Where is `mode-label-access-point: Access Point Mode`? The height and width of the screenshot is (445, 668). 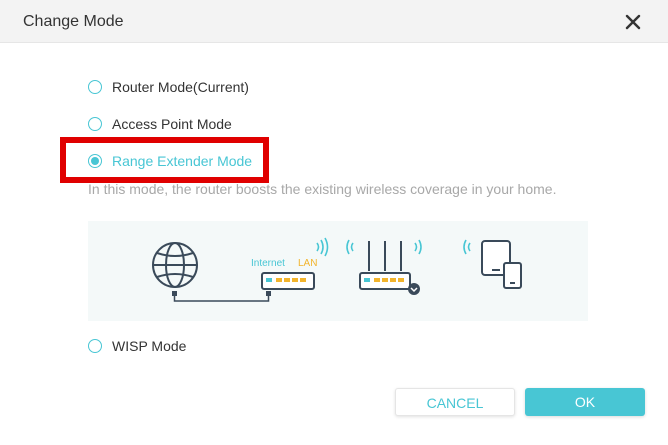 mode-label-access-point: Access Point Mode is located at coordinates (172, 124).